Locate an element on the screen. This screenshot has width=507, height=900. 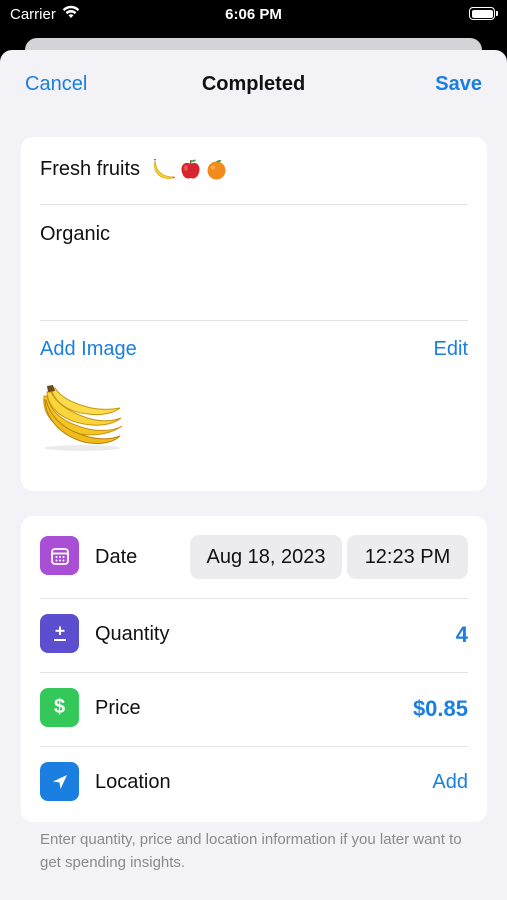
location-arrow-icon is located at coordinates (59, 781).